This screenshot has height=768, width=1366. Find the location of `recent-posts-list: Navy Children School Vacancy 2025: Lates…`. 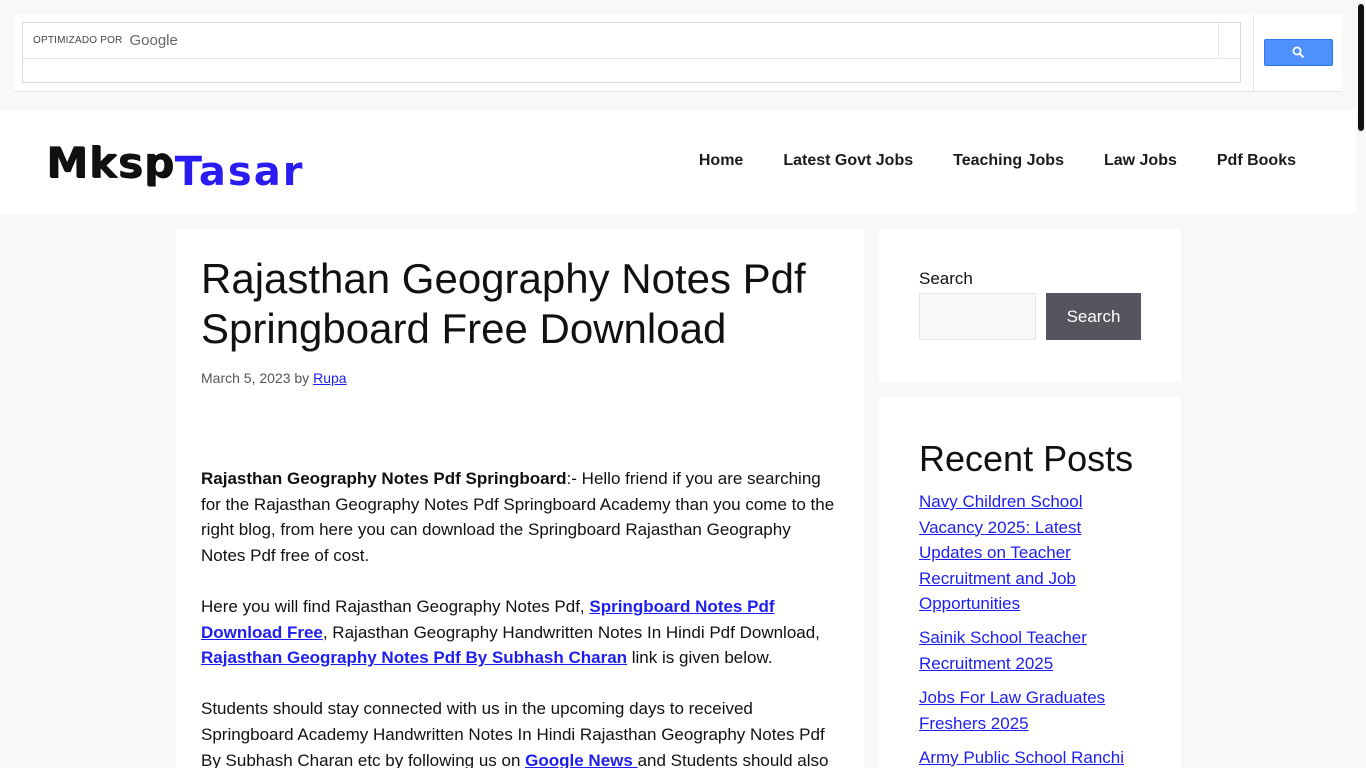

recent-posts-list: Navy Children School Vacancy 2025: Lates… is located at coordinates (1030, 628).